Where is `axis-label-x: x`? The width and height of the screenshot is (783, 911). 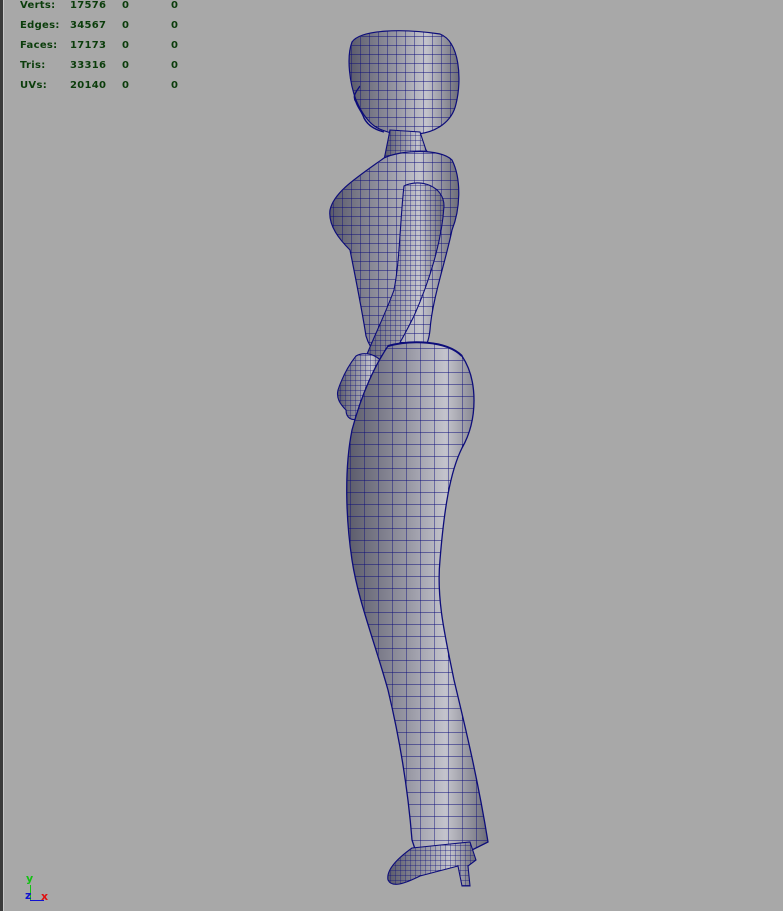 axis-label-x: x is located at coordinates (45, 896).